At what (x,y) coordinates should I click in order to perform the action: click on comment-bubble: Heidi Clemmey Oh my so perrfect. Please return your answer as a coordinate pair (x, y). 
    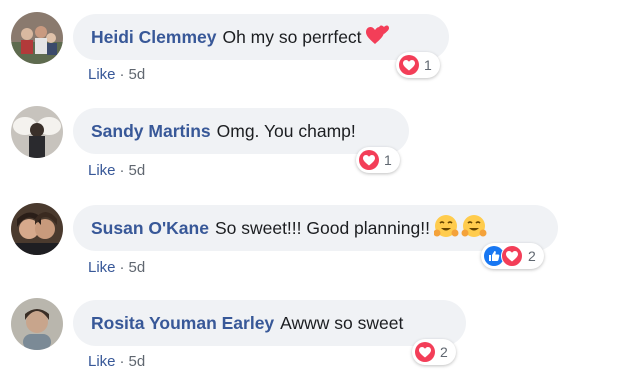
    Looking at the image, I should click on (261, 37).